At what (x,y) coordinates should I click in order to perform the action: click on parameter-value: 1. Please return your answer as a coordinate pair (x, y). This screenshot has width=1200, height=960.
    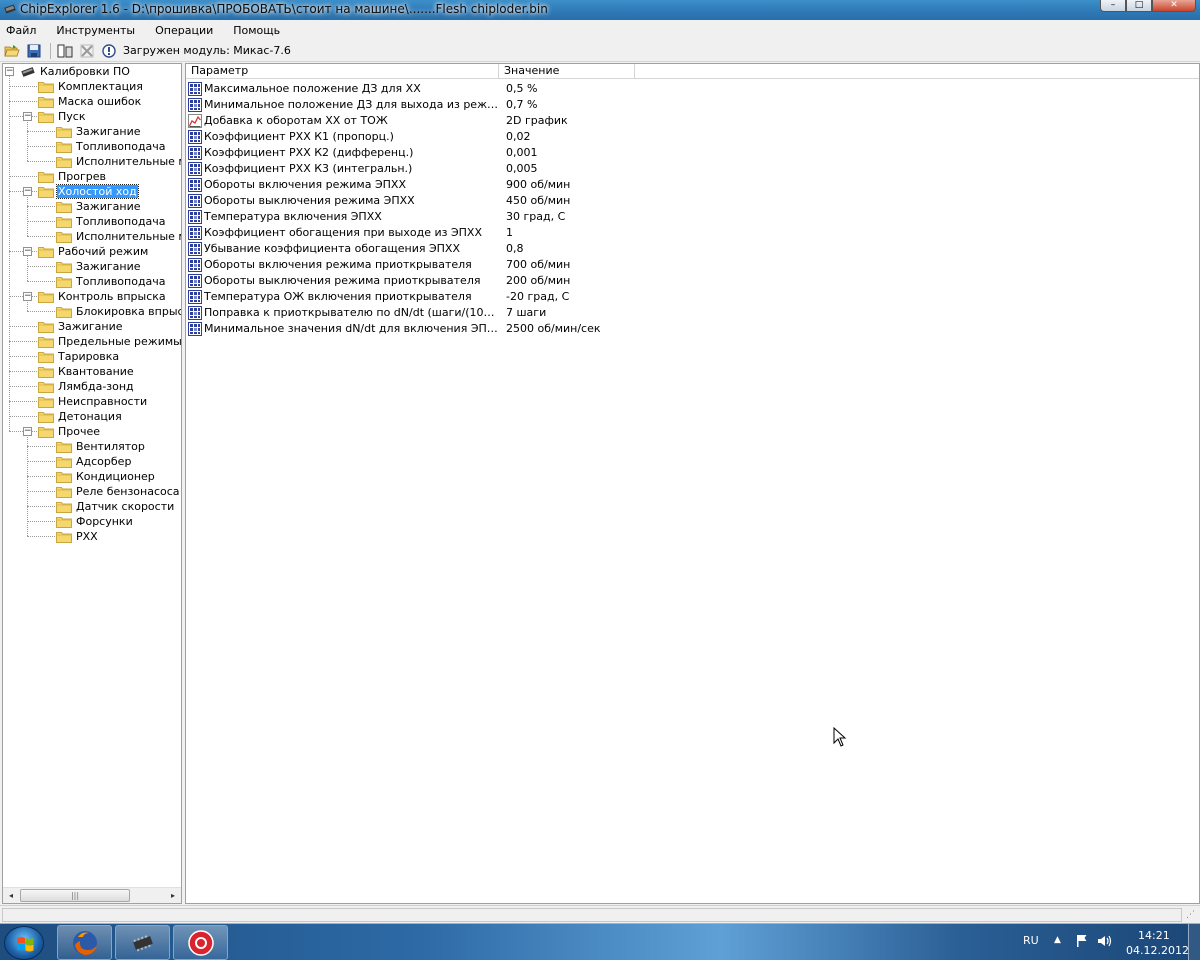
    Looking at the image, I should click on (509, 232).